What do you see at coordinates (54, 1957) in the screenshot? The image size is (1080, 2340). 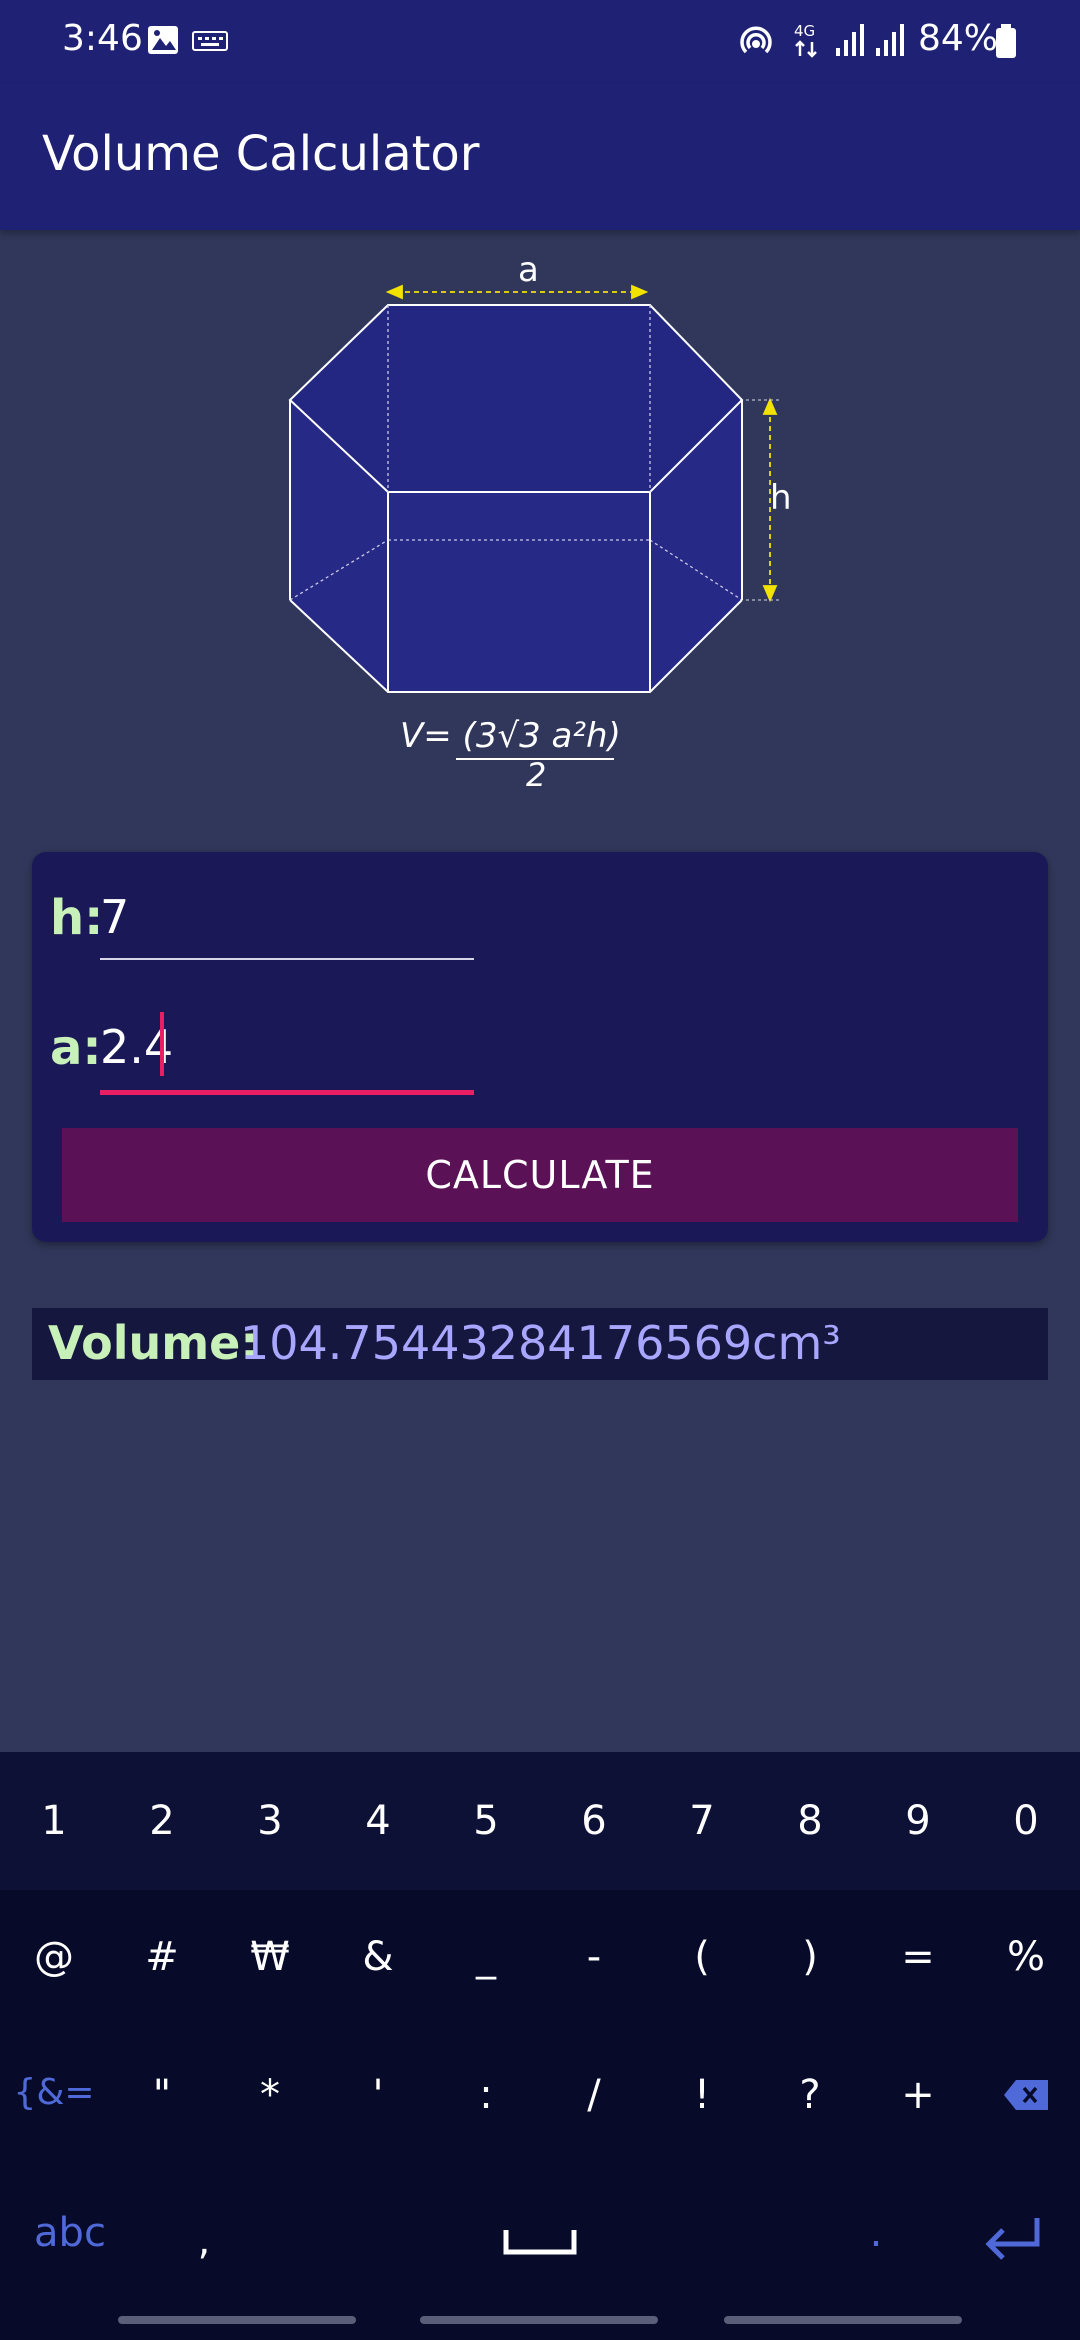 I see `key-at: @` at bounding box center [54, 1957].